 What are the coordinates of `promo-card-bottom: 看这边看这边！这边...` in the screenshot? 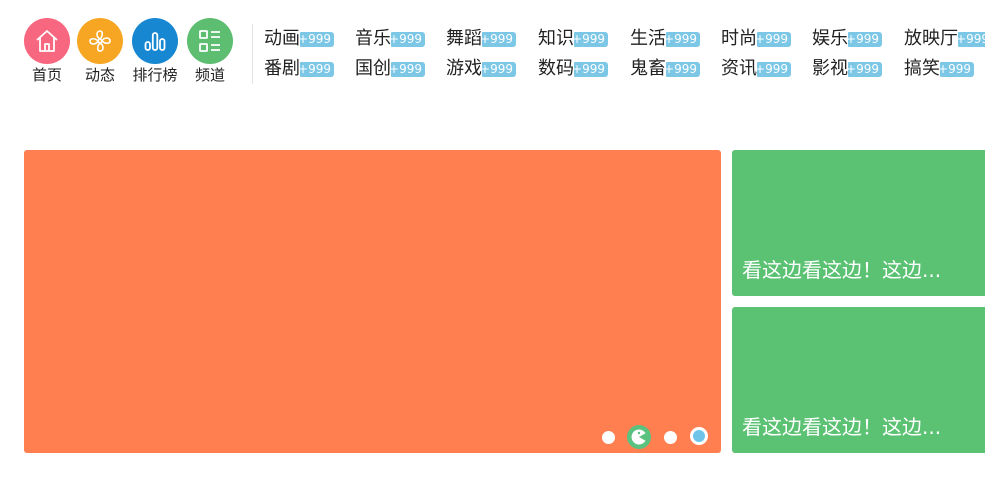 It's located at (858, 380).